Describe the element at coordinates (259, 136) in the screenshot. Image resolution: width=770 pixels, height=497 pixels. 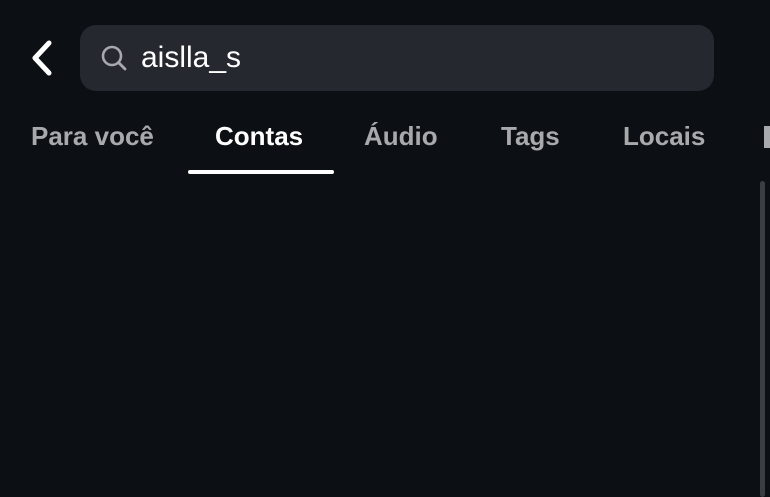
I see `tab-contas: Contas` at that location.